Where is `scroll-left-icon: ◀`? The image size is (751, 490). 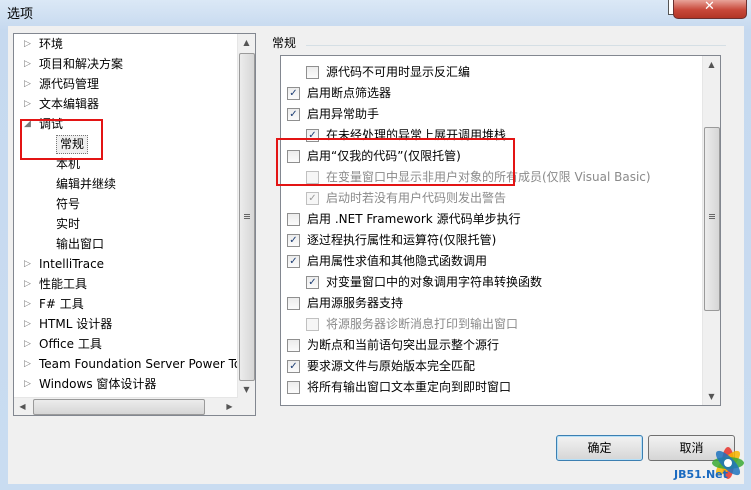
scroll-left-icon: ◀ is located at coordinates (22, 406).